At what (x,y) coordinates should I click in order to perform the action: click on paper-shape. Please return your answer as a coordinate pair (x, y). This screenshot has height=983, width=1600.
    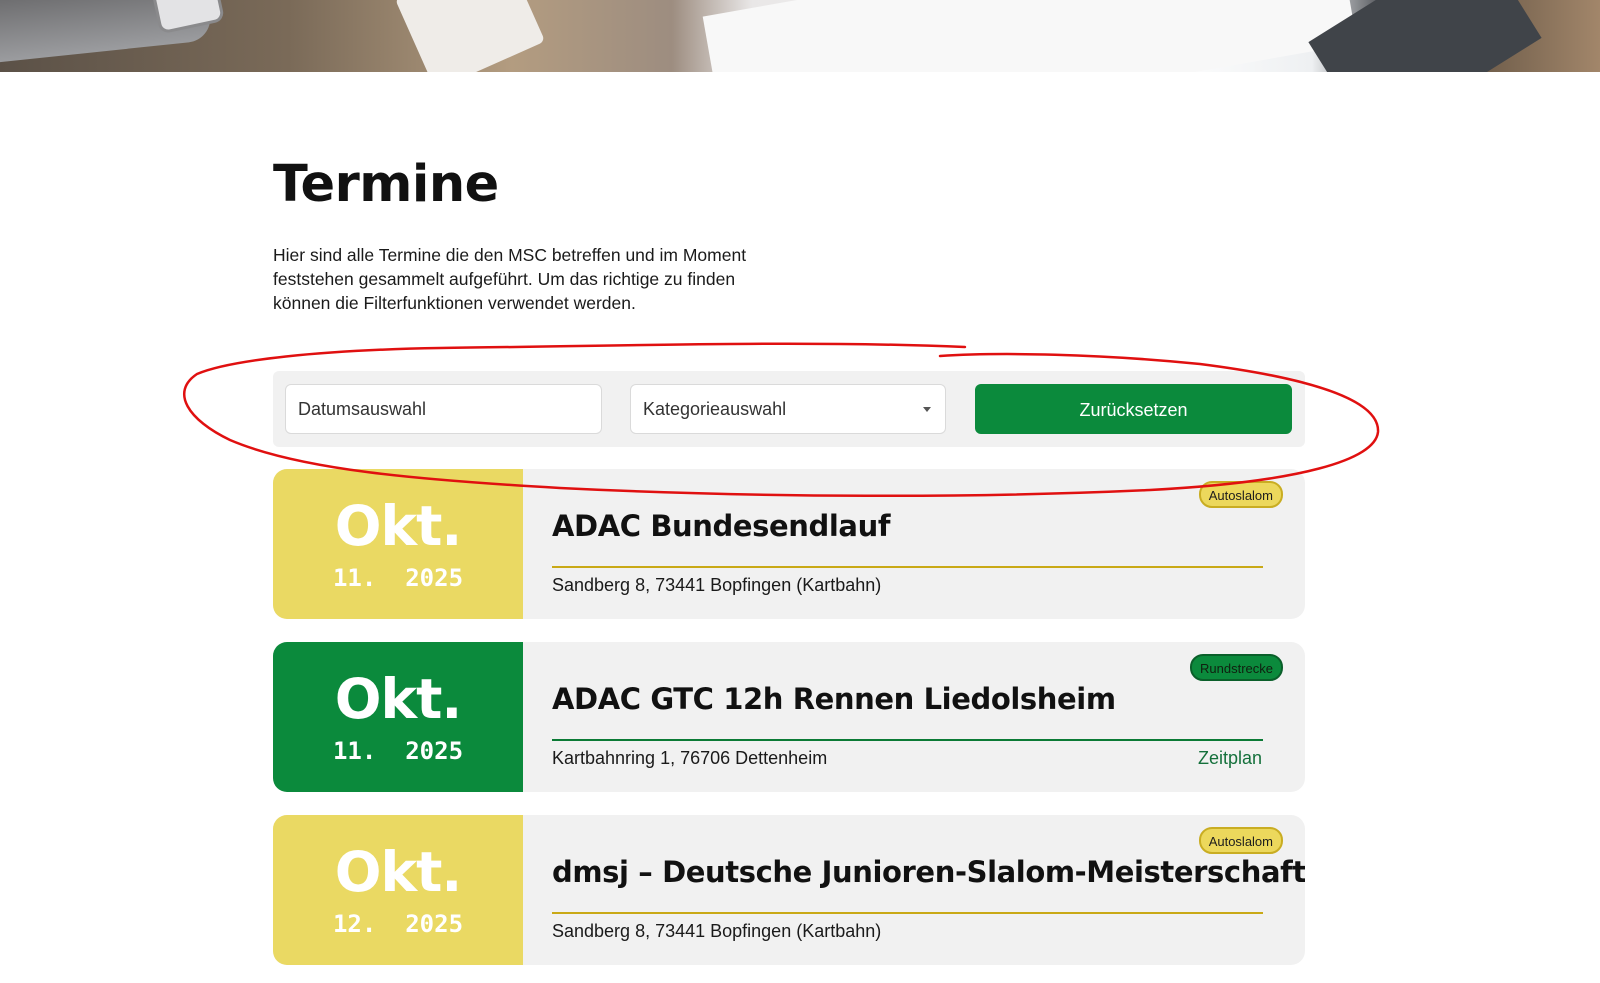
    Looking at the image, I should click on (470, 36).